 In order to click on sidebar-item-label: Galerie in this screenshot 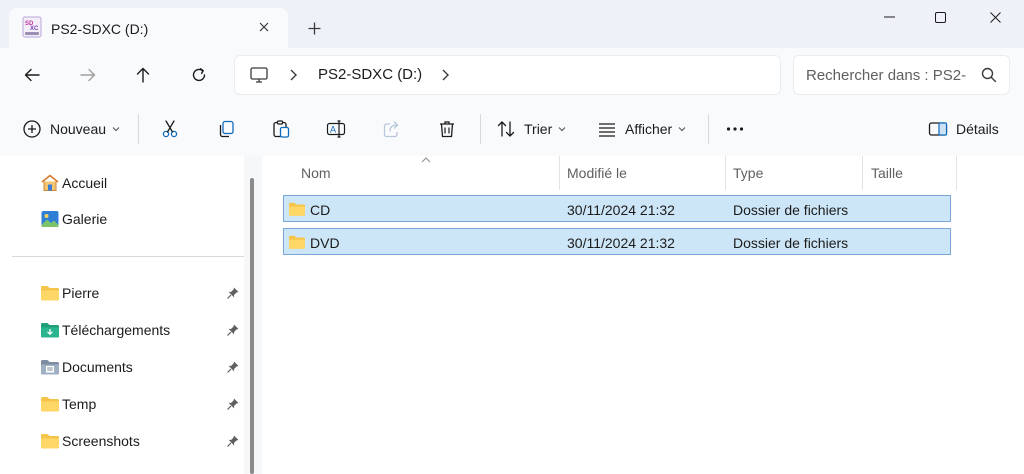, I will do `click(85, 219)`.